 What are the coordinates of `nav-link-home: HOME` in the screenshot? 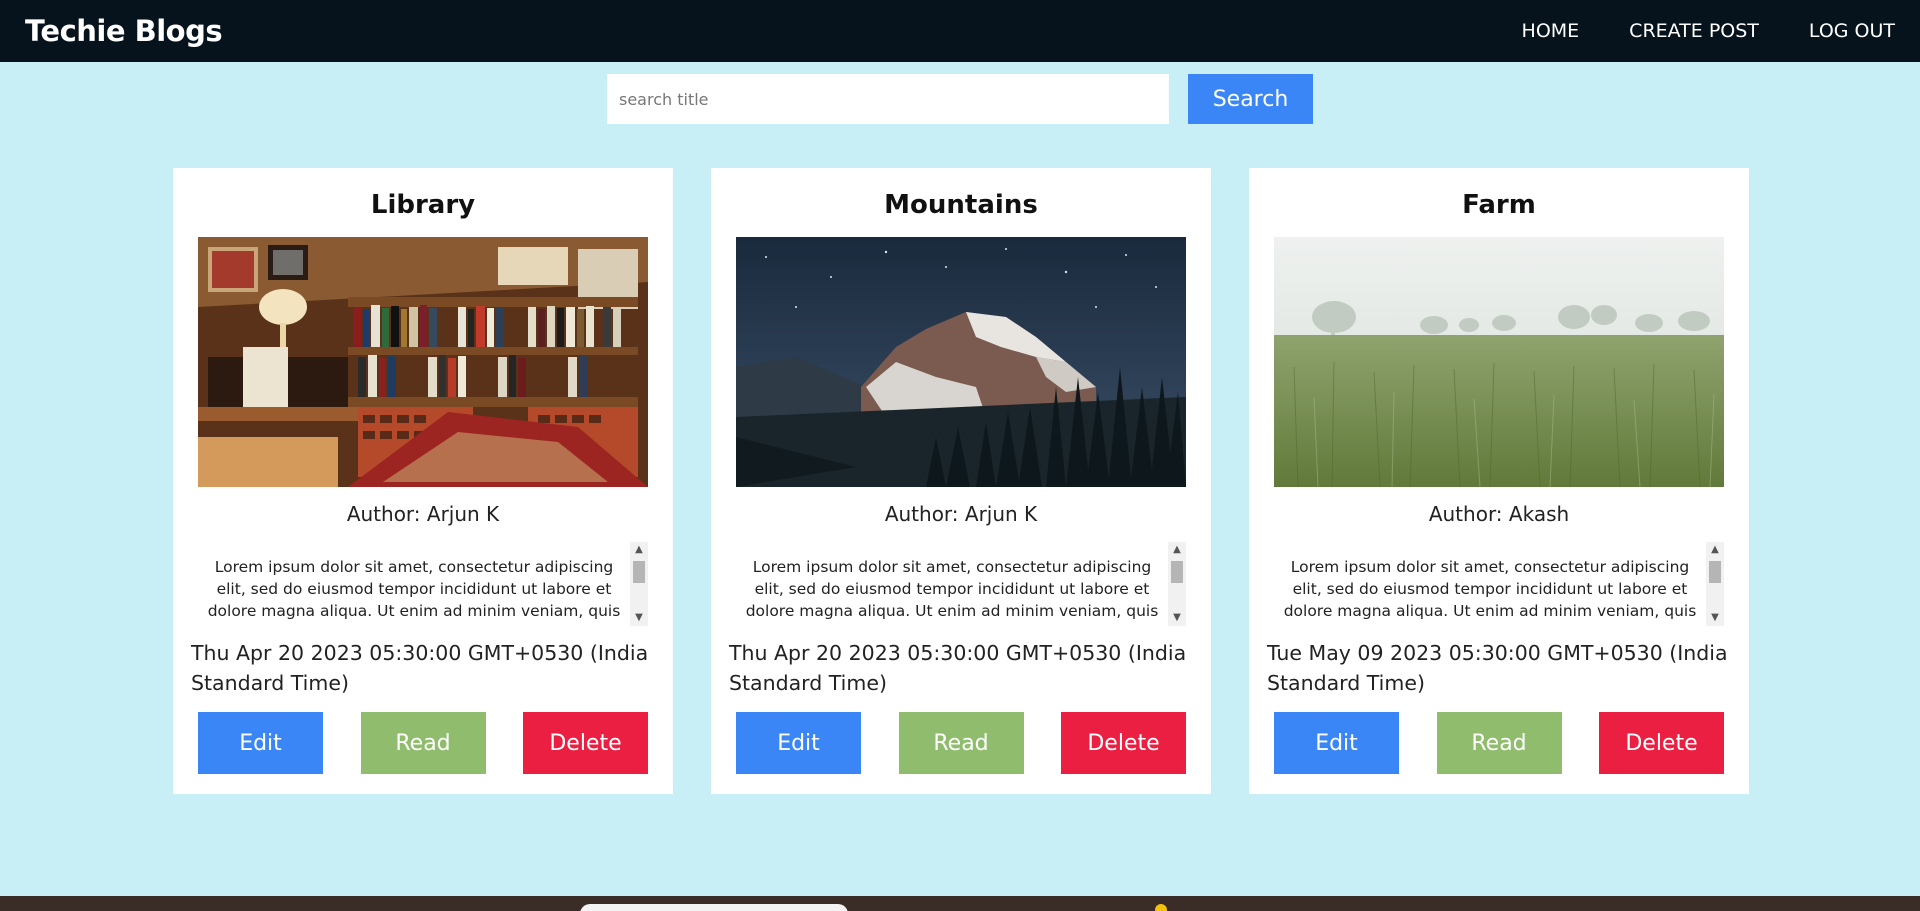 It's located at (1551, 31).